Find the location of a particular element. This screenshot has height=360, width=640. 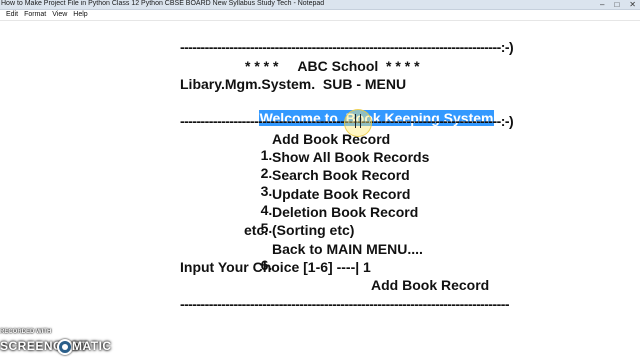

menu-item-label: Deletion Book Record is located at coordinates (345, 212).